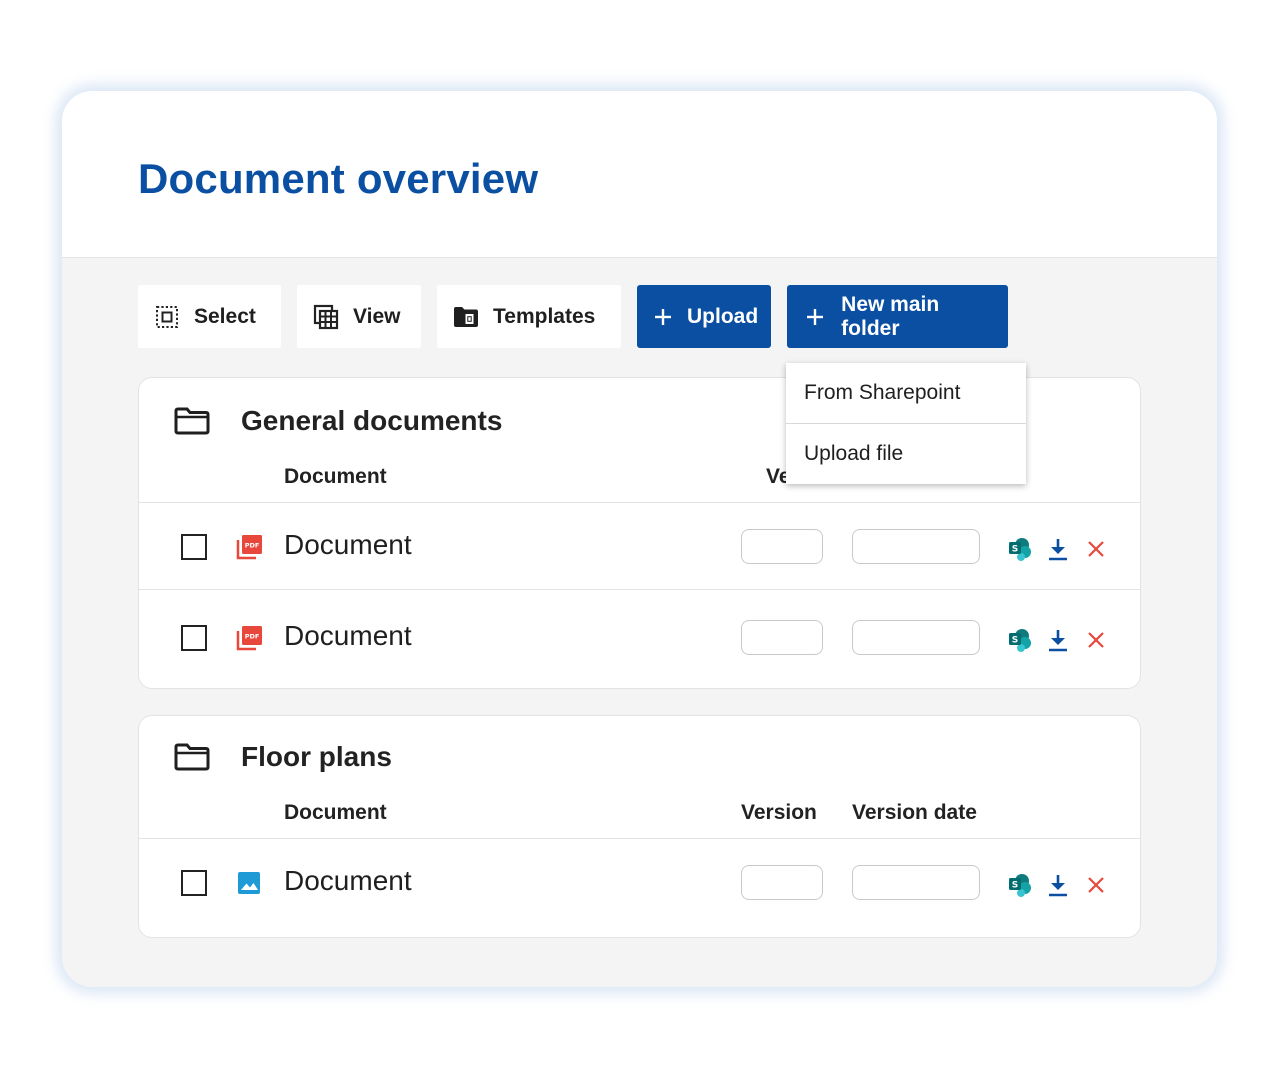 The height and width of the screenshot is (1080, 1280). Describe the element at coordinates (882, 392) in the screenshot. I see `menu-item-label: From Sharepoint` at that location.